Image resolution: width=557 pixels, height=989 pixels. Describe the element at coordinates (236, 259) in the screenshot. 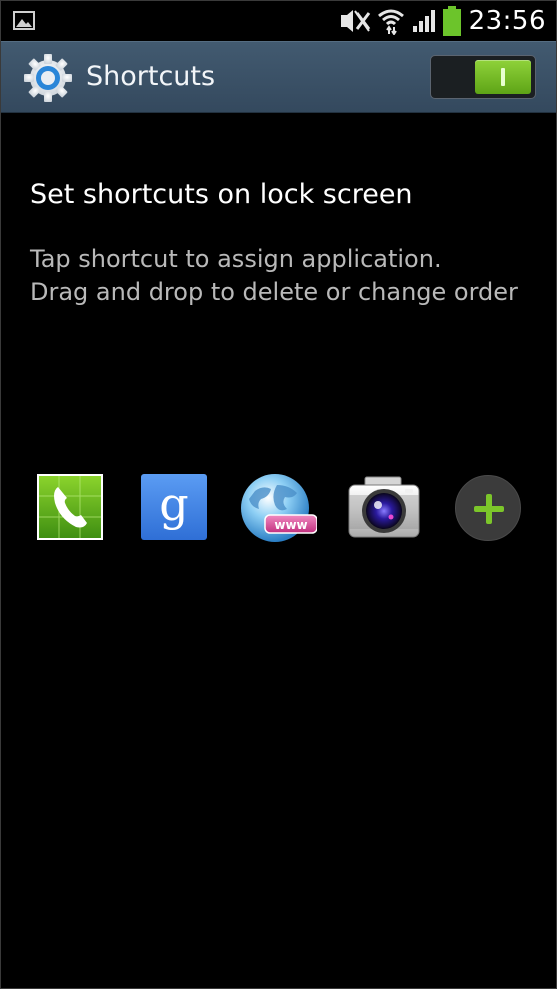

I see `instruction-line-1: Tap shortcut to assign application.` at that location.